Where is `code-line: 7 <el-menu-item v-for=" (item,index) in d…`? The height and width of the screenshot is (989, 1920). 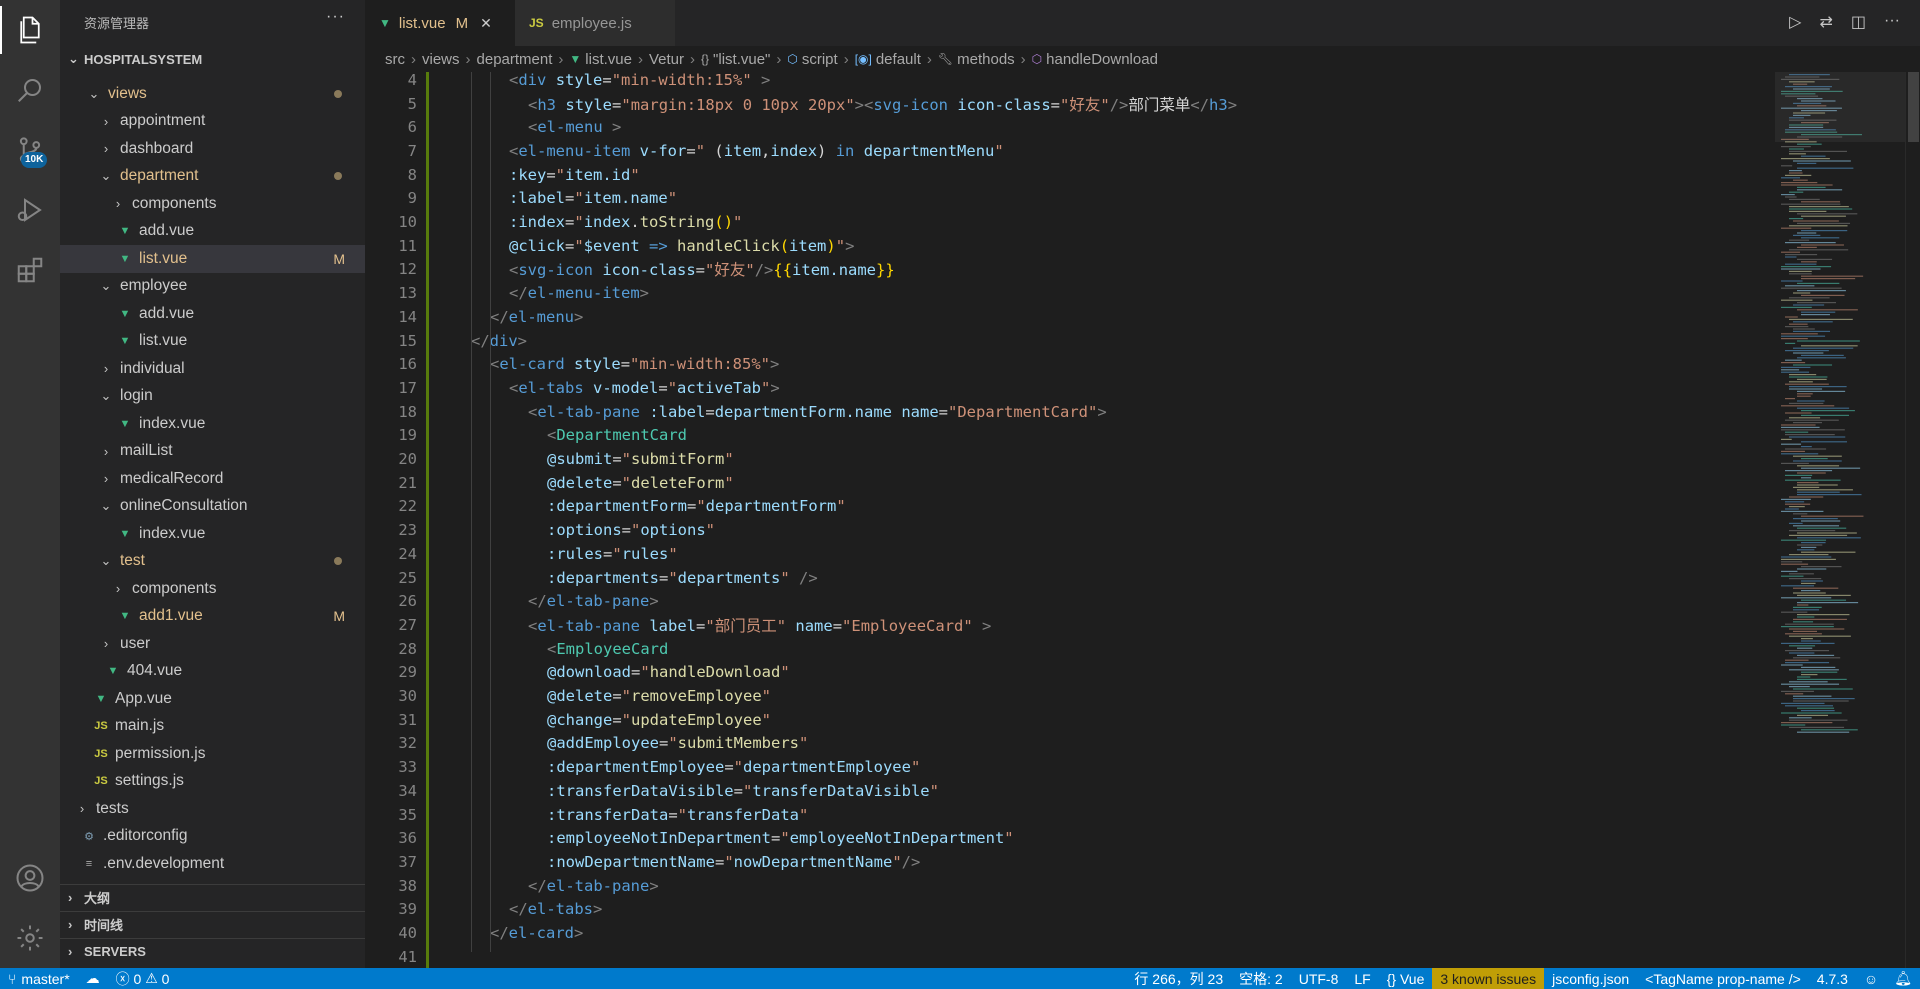 code-line: 7 <el-menu-item v-for=" (item,index) in d… is located at coordinates (1065, 151).